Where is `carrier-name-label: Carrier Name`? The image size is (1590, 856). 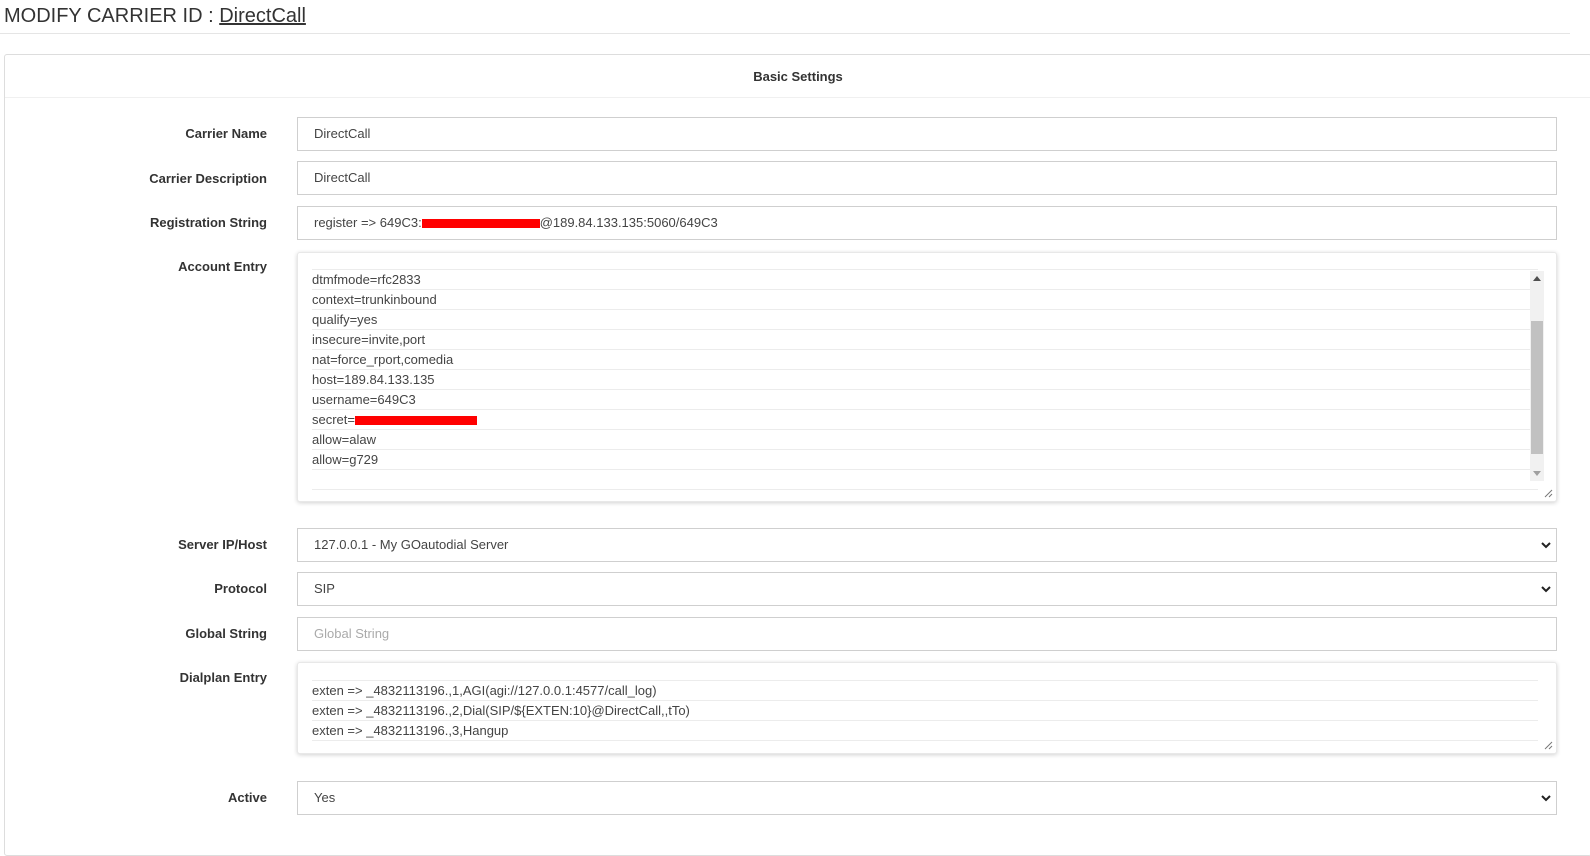
carrier-name-label: Carrier Name is located at coordinates (226, 133).